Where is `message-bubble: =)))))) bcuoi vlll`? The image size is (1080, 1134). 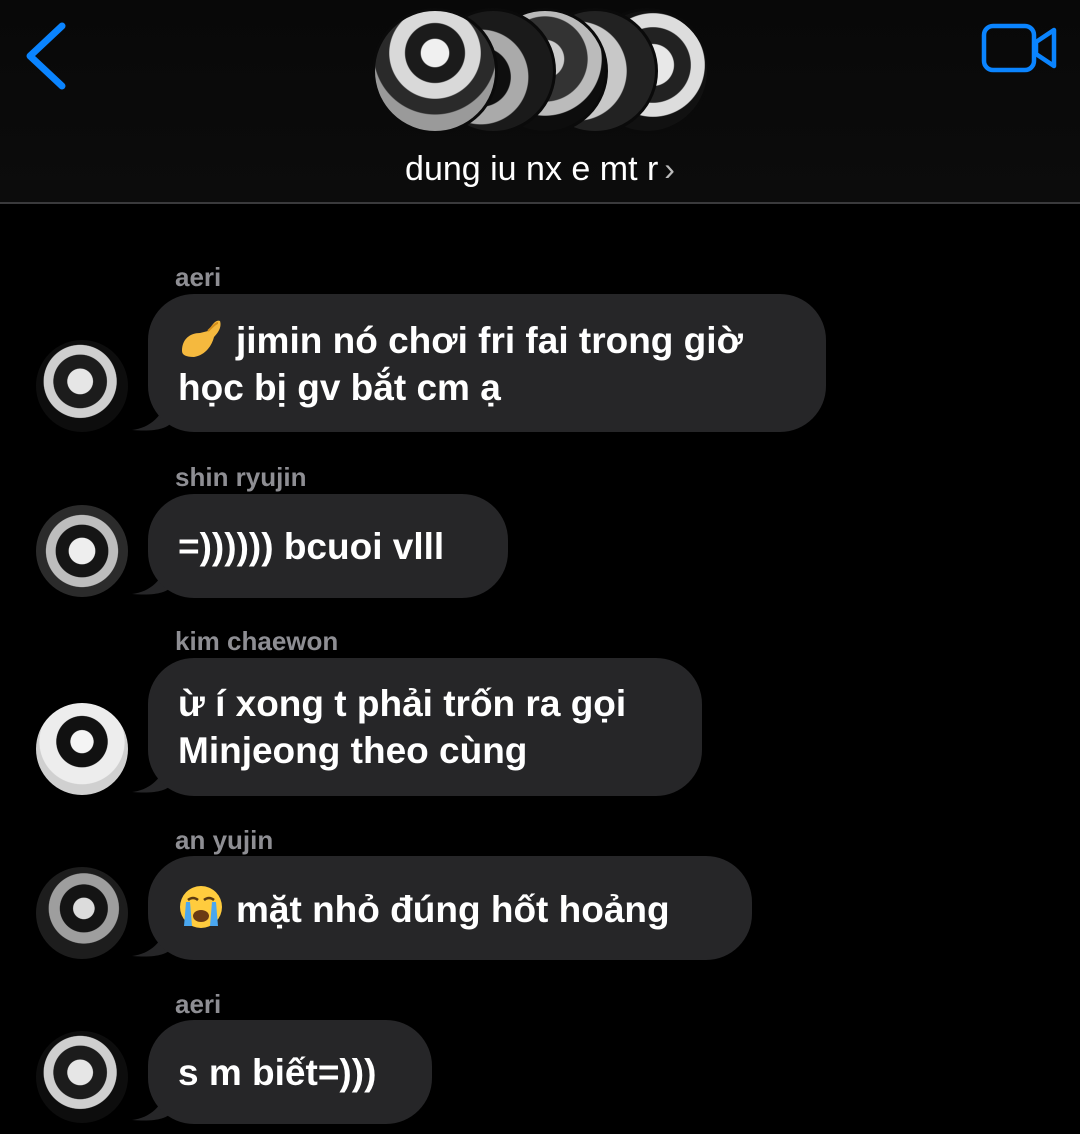 message-bubble: =)))))) bcuoi vlll is located at coordinates (328, 546).